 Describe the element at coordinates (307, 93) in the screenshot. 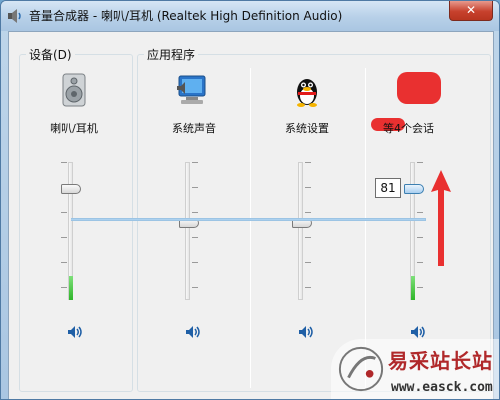

I see `qq-penguin-icon` at that location.